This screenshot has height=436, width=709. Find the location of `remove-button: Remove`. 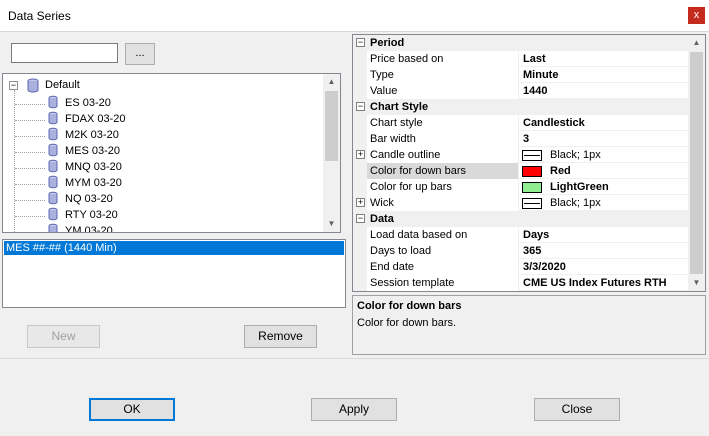

remove-button: Remove is located at coordinates (280, 336).